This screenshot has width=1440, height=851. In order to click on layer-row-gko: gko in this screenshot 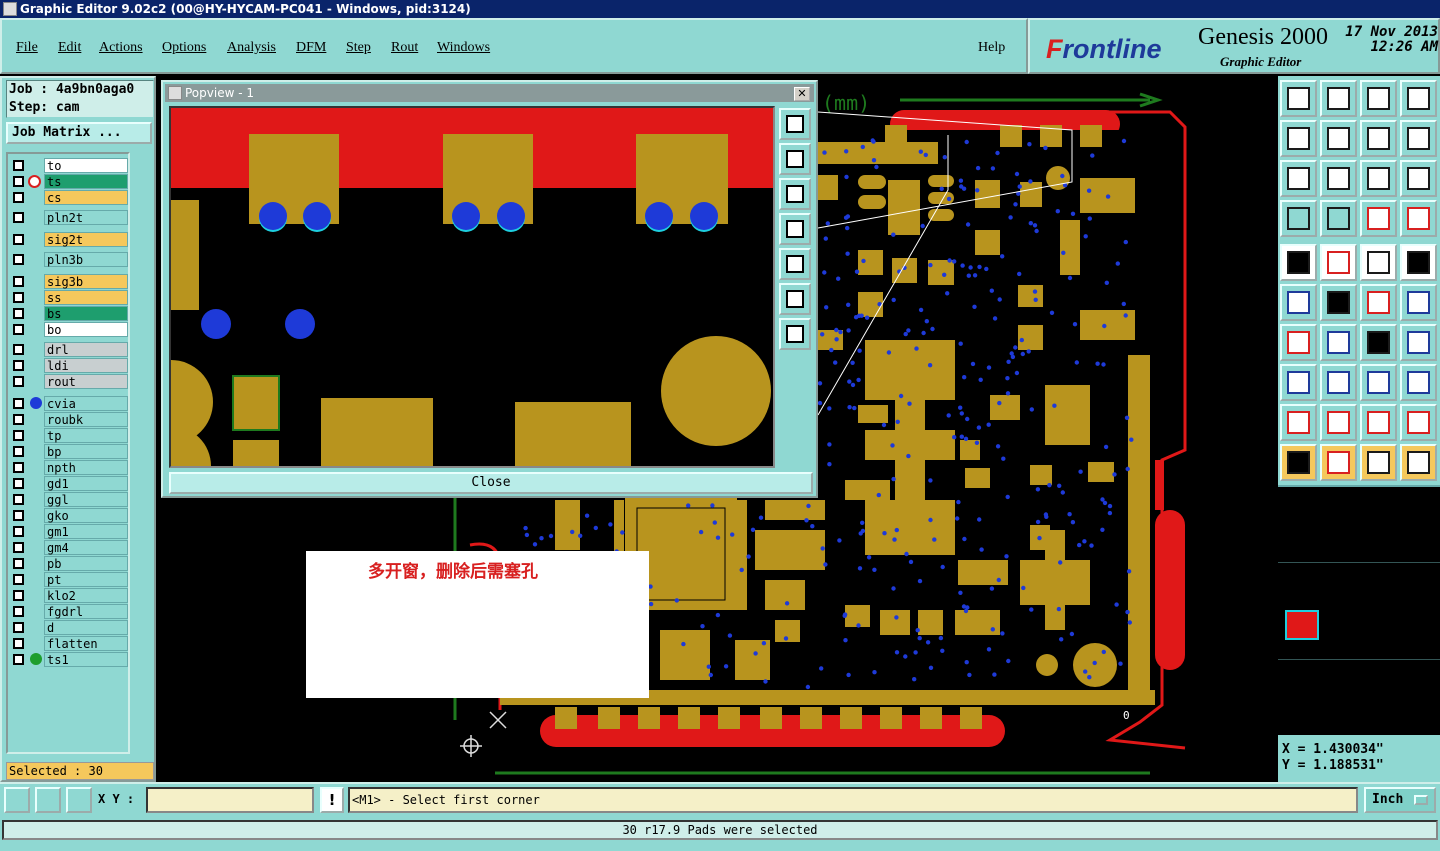, I will do `click(70, 515)`.